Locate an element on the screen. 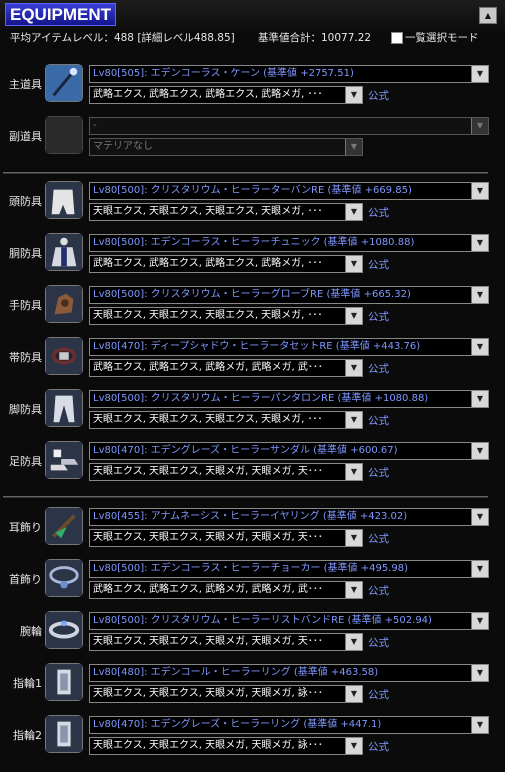 Image resolution: width=505 pixels, height=772 pixels. slot-label: 副道具 is located at coordinates (25, 136).